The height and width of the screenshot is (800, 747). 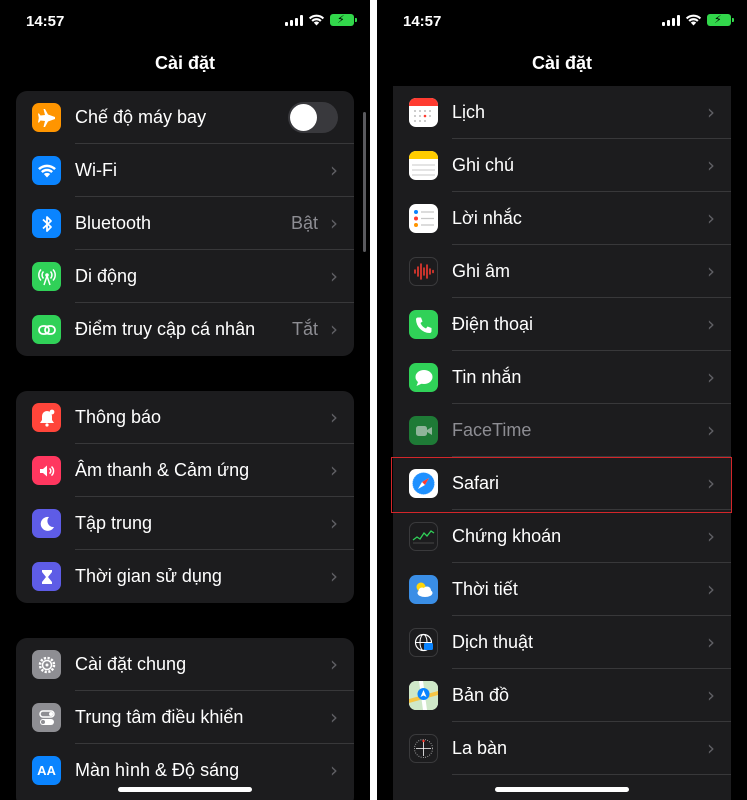 I want to click on settings-row-notes: Ghi chú ›, so click(x=562, y=165).